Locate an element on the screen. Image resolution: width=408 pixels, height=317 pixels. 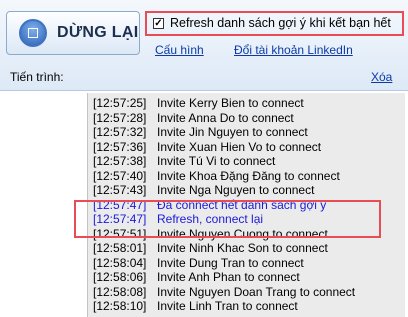
log-line: [12:57:36] Invite Xuan Hien Vo to connect is located at coordinates (207, 147).